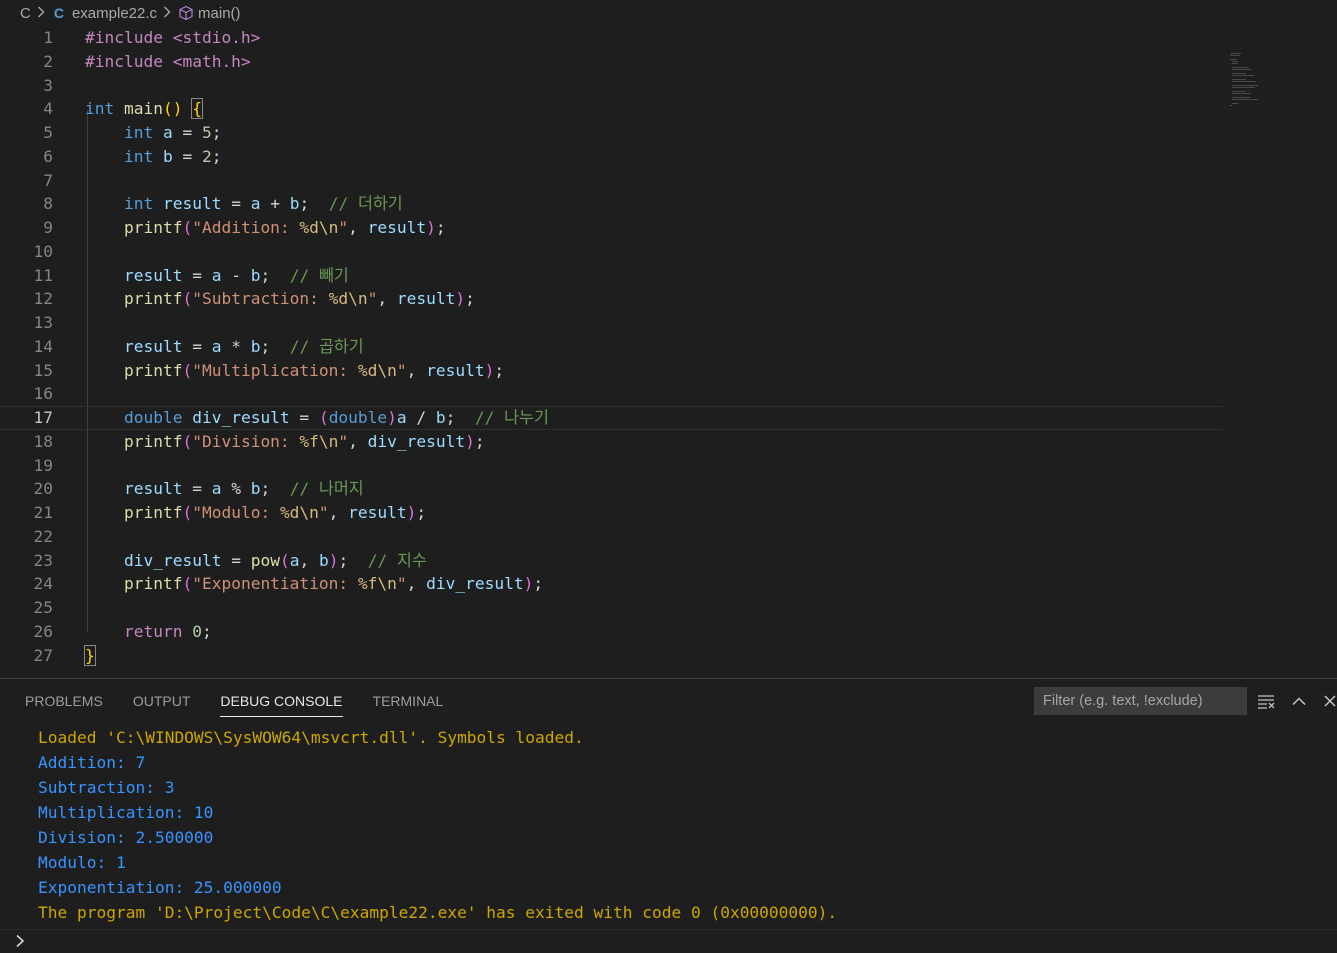  I want to click on breadcrumb-symbol: main(), so click(219, 13).